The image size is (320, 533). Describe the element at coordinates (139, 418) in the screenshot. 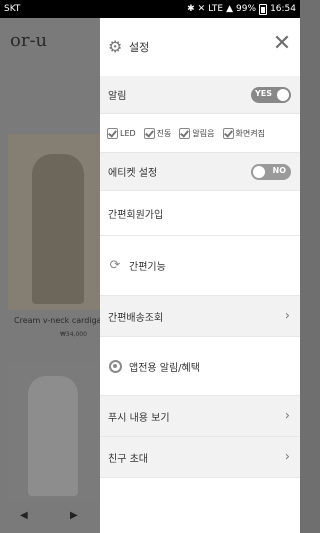

I see `menu-item-label: 푸시 내용 보기` at that location.